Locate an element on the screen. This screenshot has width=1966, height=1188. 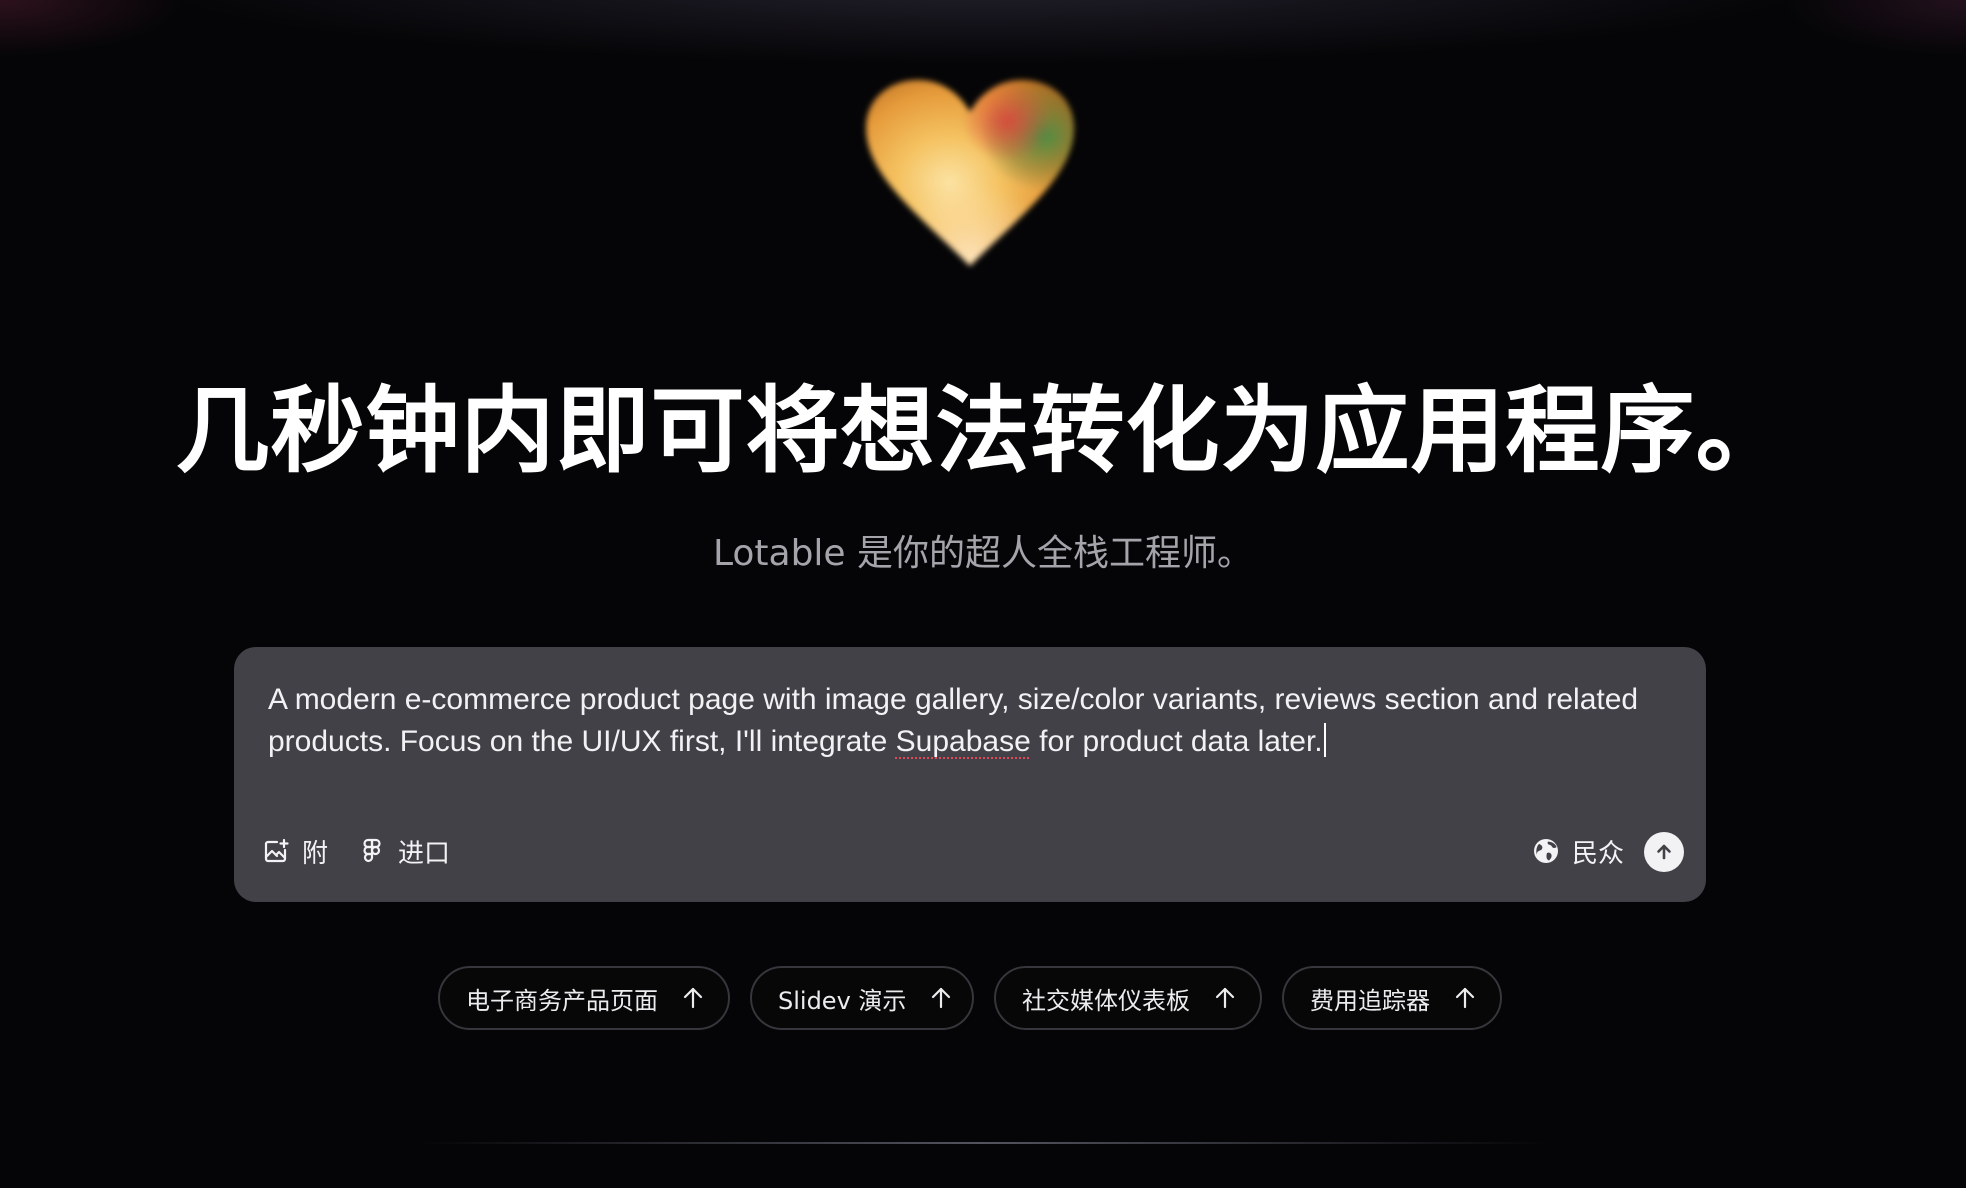
page-title: 几秒钟内即可将想法转化为应用程序。 is located at coordinates (983, 431).